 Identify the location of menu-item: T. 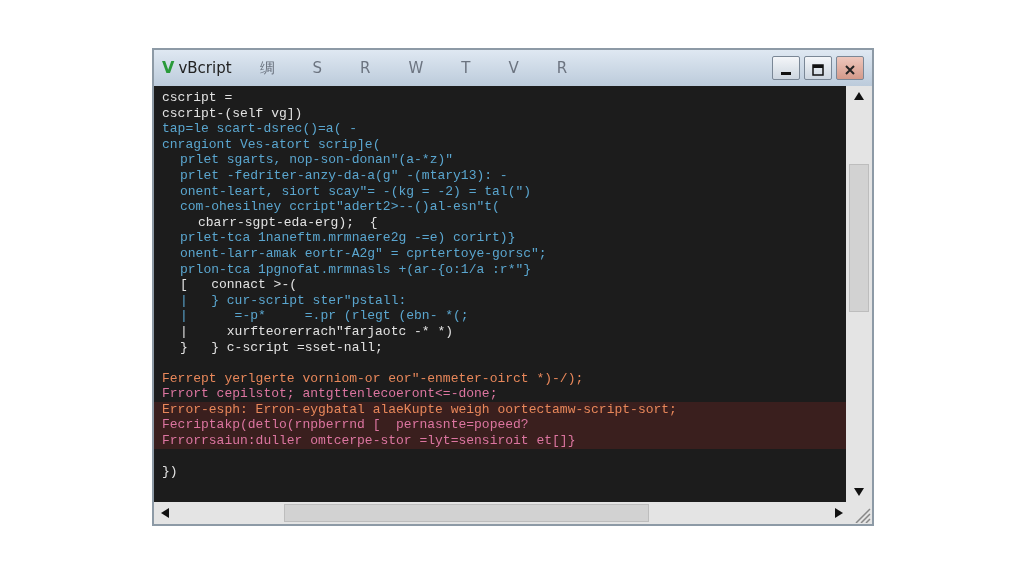
(466, 68).